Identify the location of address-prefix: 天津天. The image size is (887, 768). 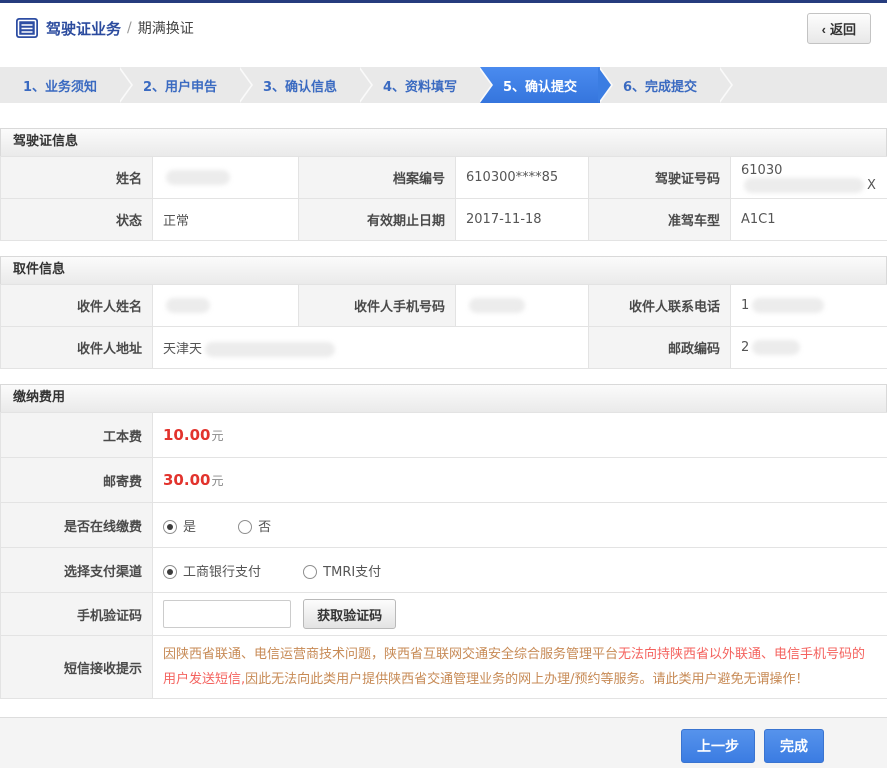
(183, 349).